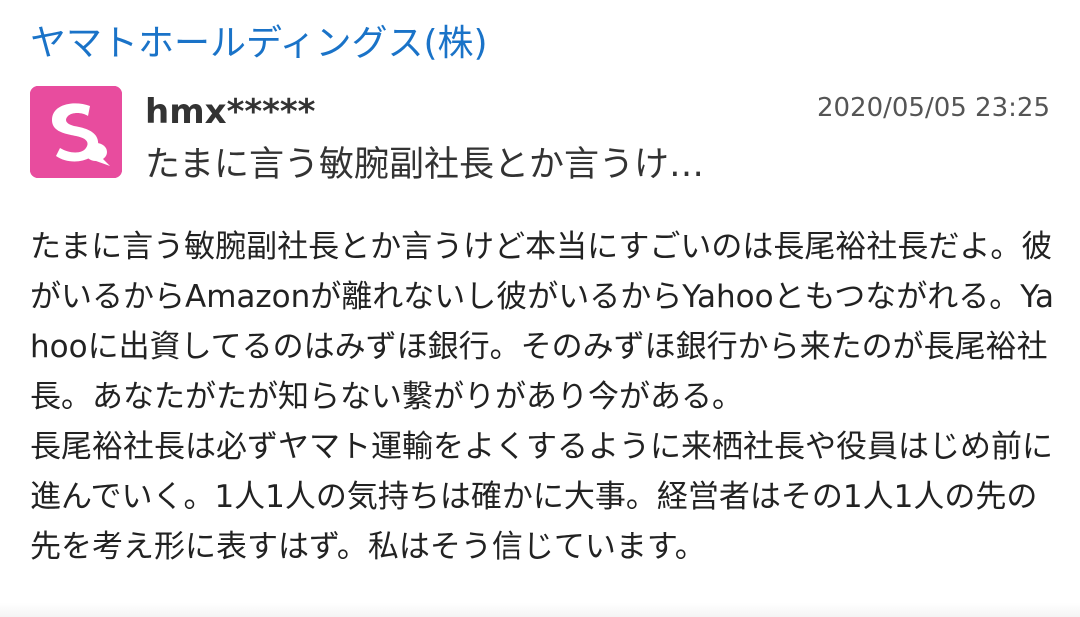  I want to click on speech-bubble-icon, so click(76, 132).